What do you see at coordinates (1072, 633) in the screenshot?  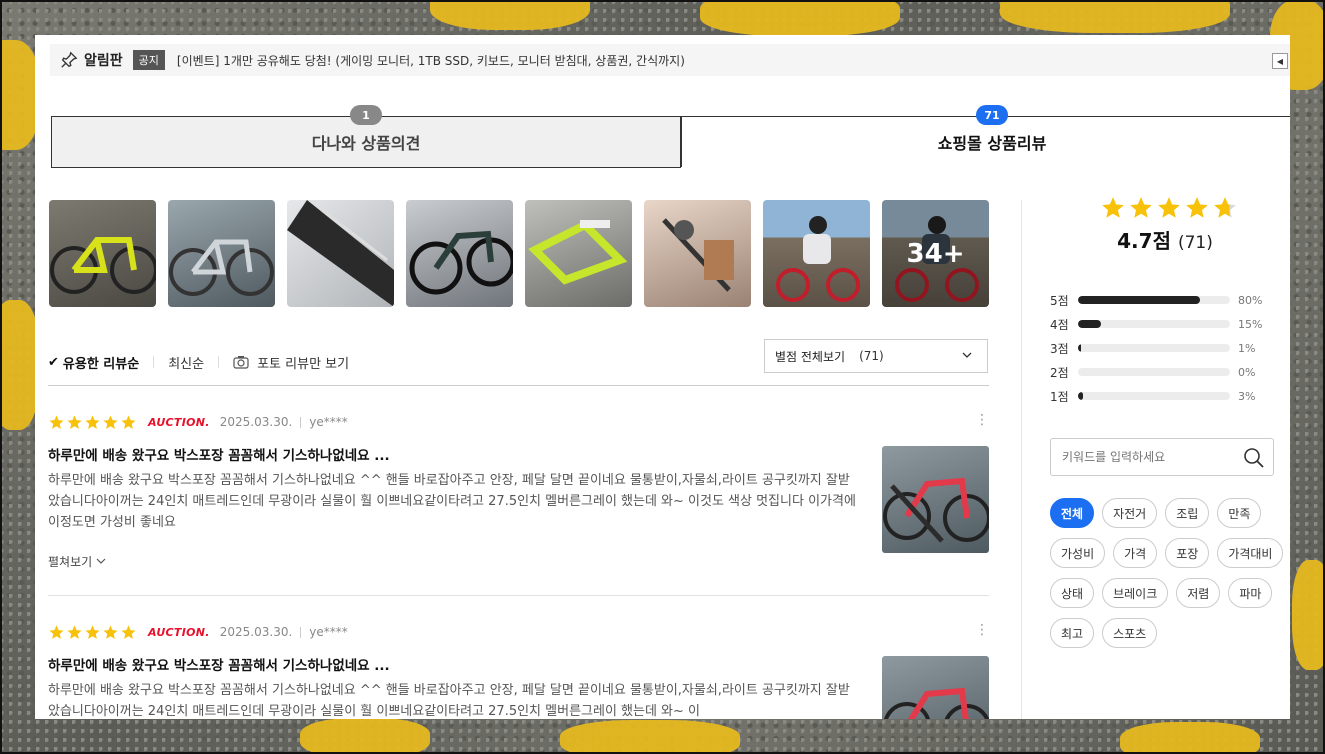 I see `keyword-tag: 최고` at bounding box center [1072, 633].